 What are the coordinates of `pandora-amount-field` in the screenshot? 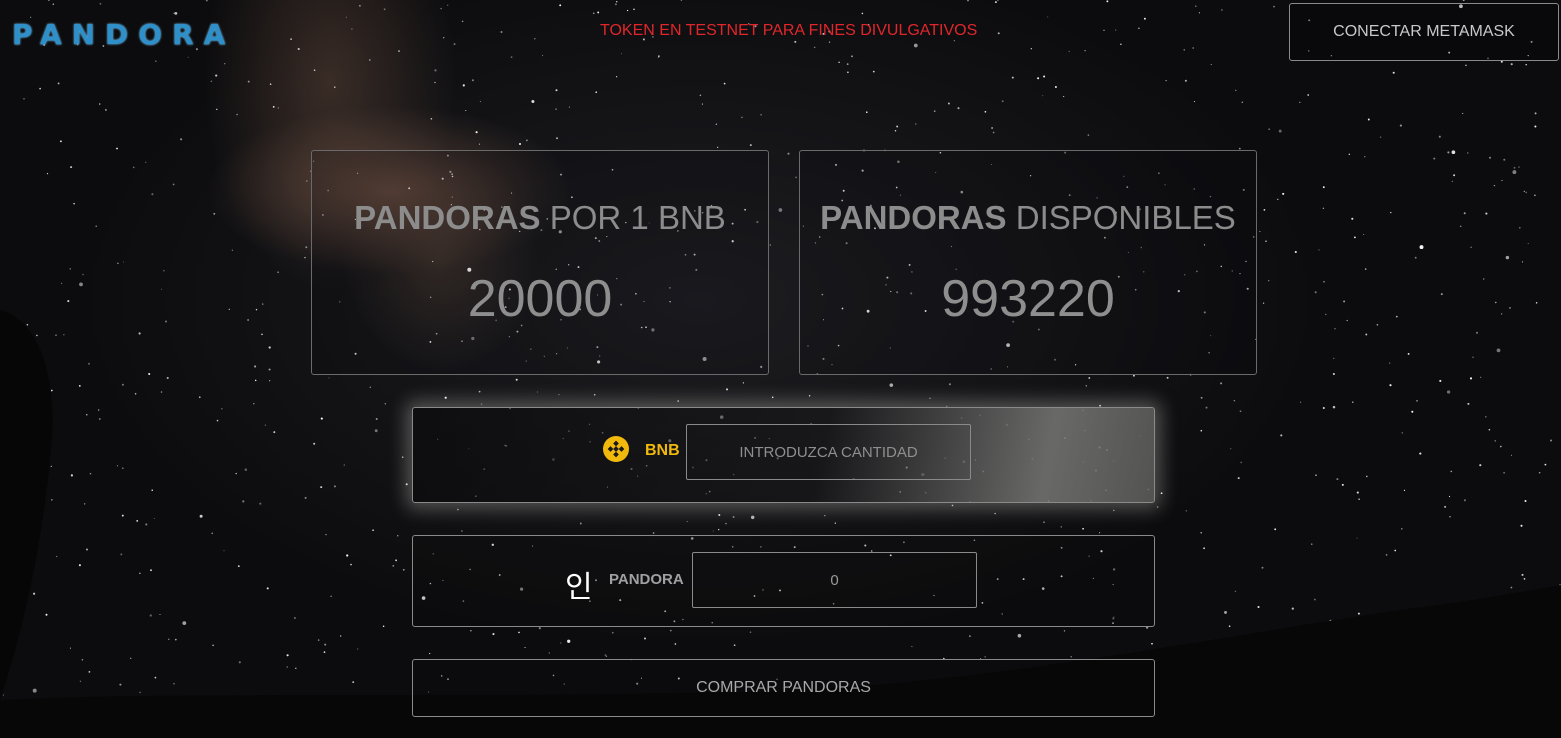 It's located at (834, 580).